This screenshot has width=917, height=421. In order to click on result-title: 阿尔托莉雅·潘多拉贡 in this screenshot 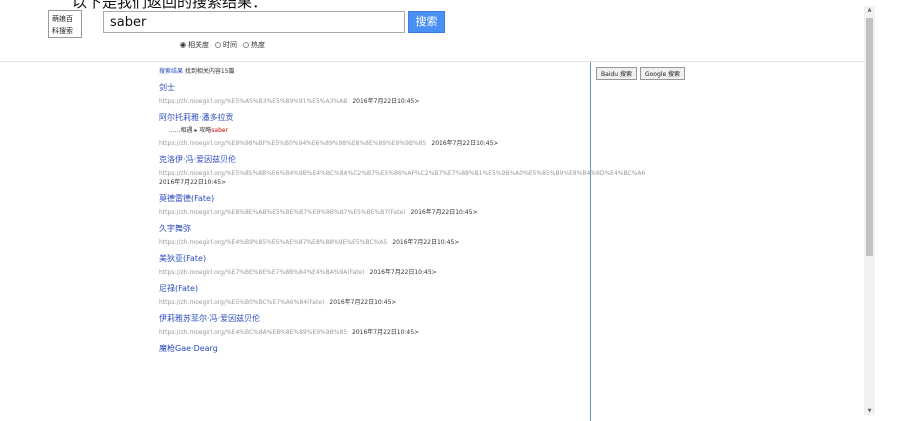, I will do `click(538, 117)`.